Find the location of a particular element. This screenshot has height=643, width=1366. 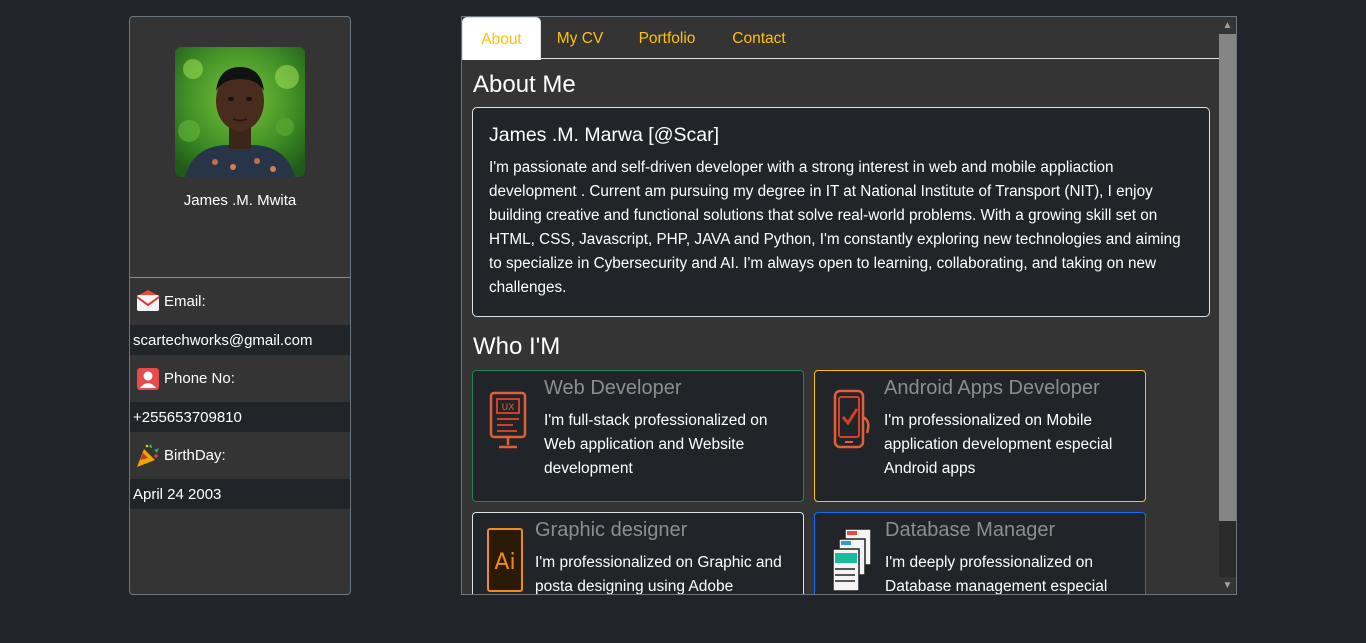

contact-icon is located at coordinates (148, 379).